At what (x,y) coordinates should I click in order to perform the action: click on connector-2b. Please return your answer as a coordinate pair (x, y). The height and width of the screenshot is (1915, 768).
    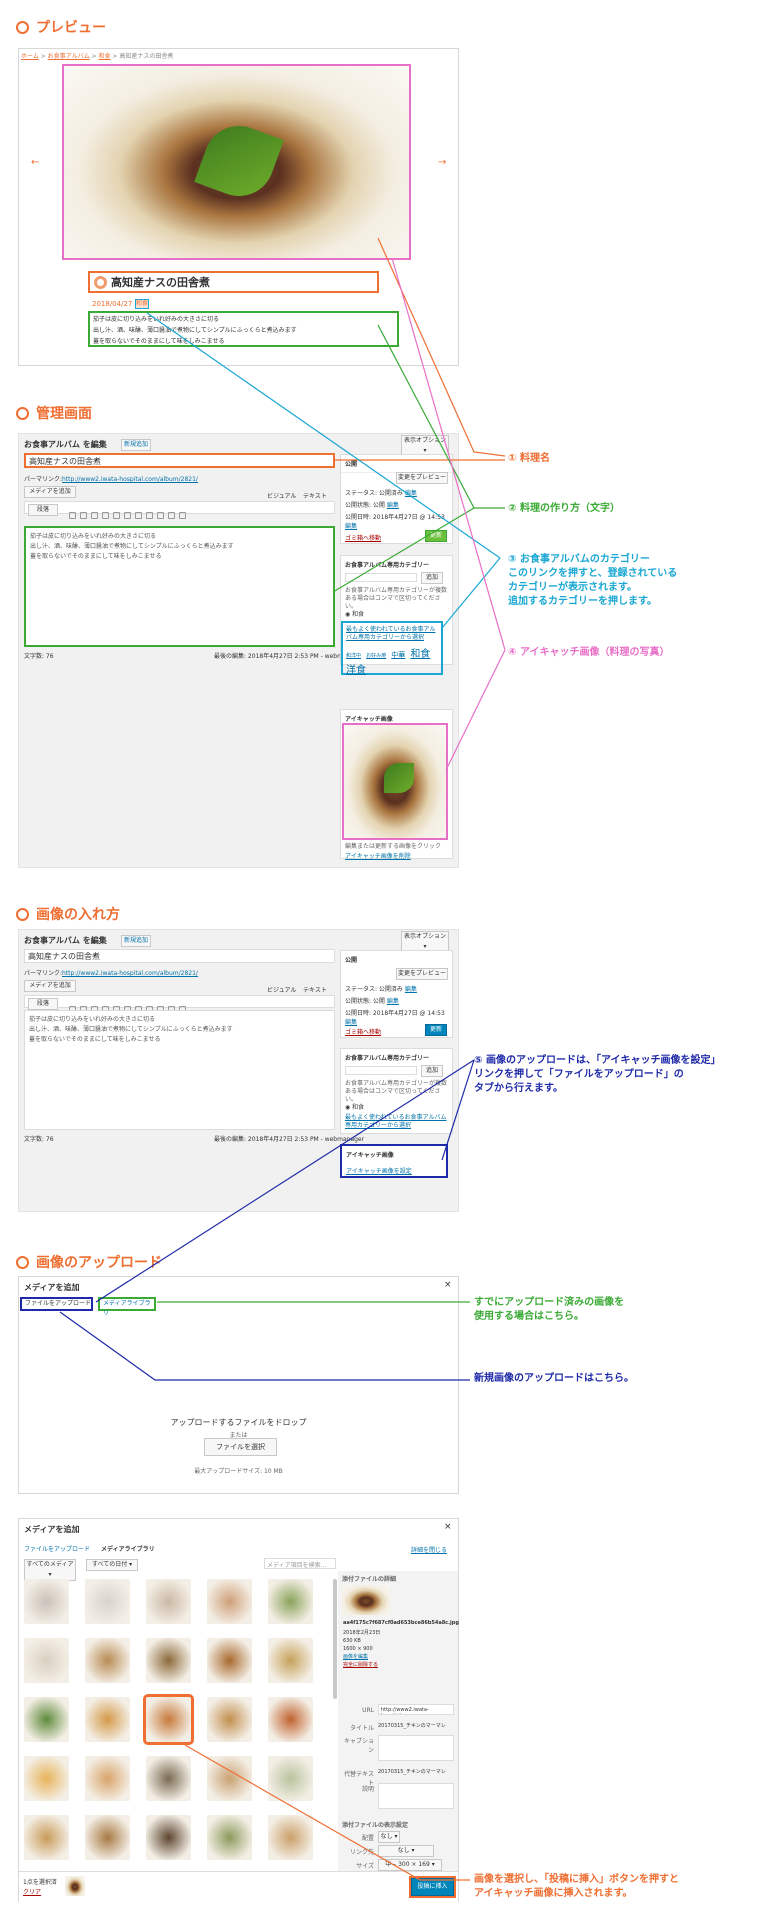
    Looking at the image, I should click on (403, 550).